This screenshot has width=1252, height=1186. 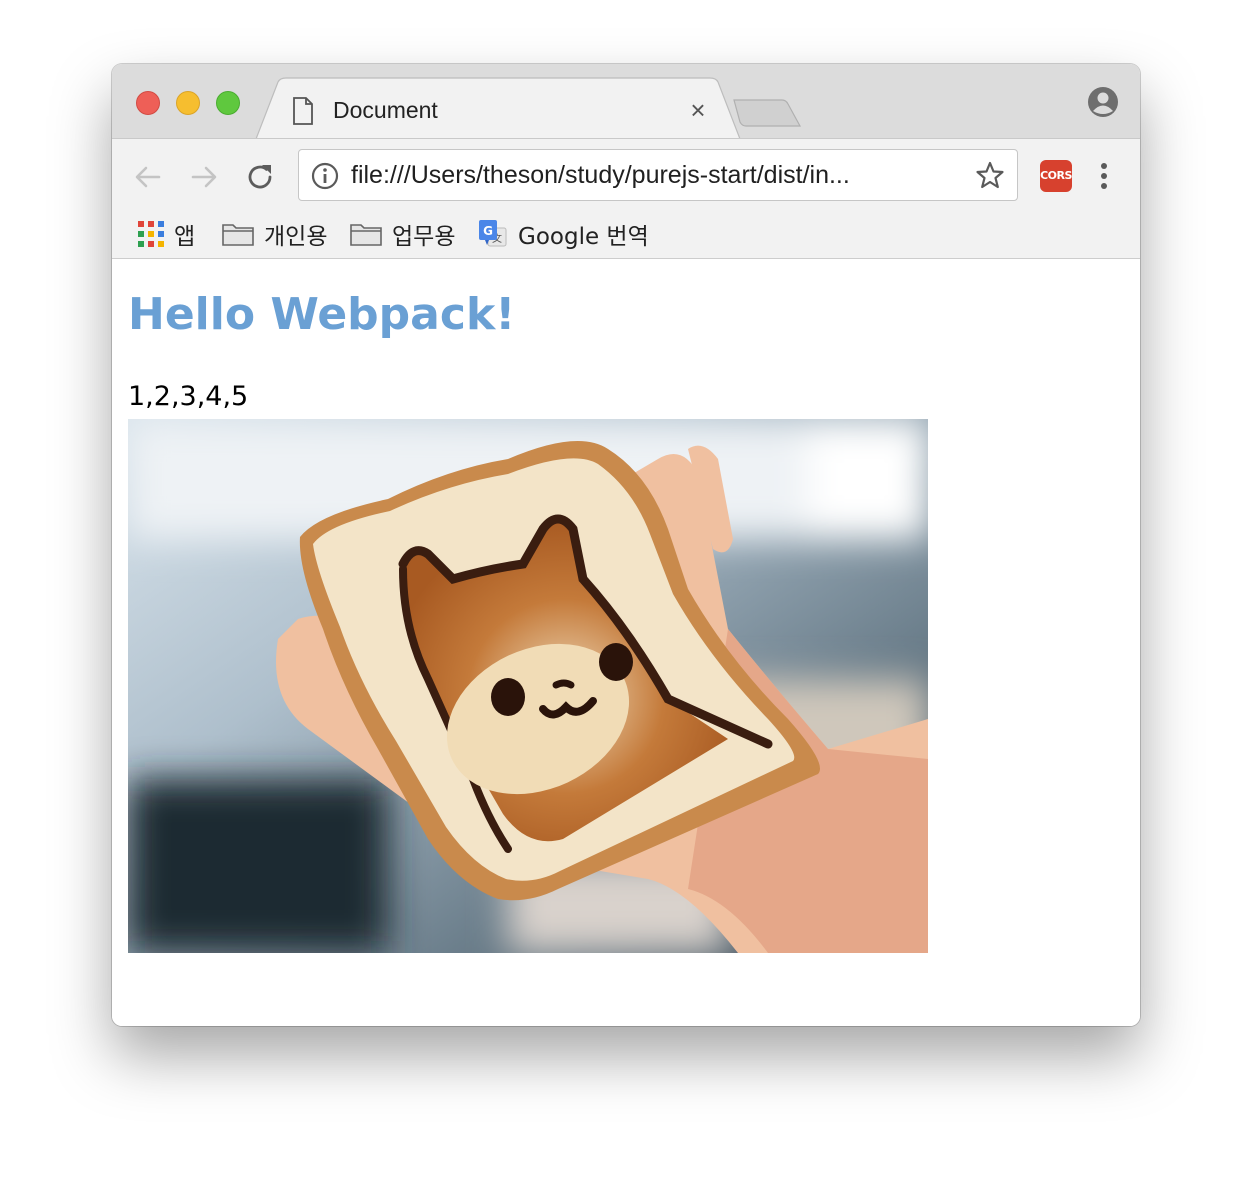 What do you see at coordinates (204, 177) in the screenshot?
I see `forward-arrow-icon` at bounding box center [204, 177].